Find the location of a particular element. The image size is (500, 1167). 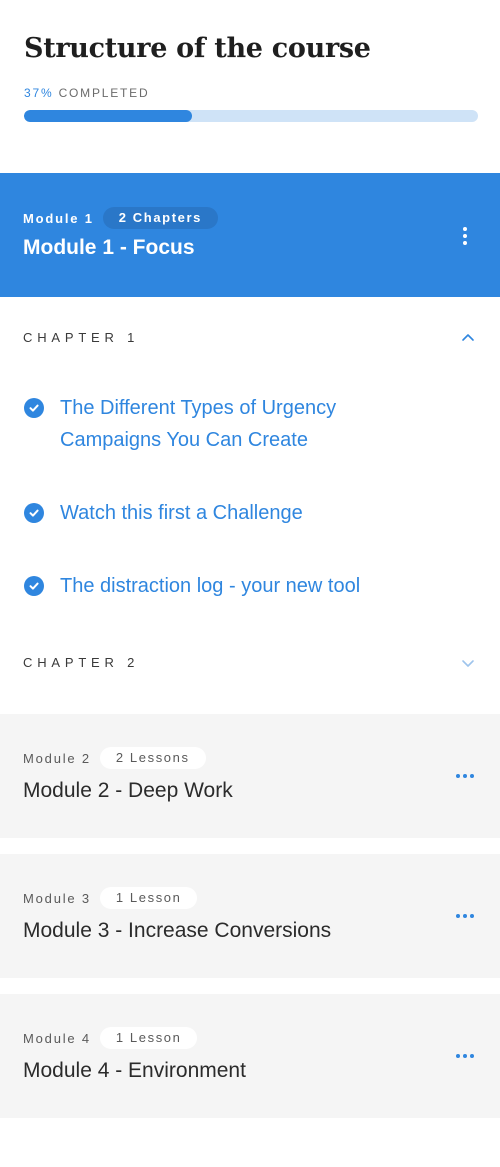

module-number: Module 1 is located at coordinates (58, 218).